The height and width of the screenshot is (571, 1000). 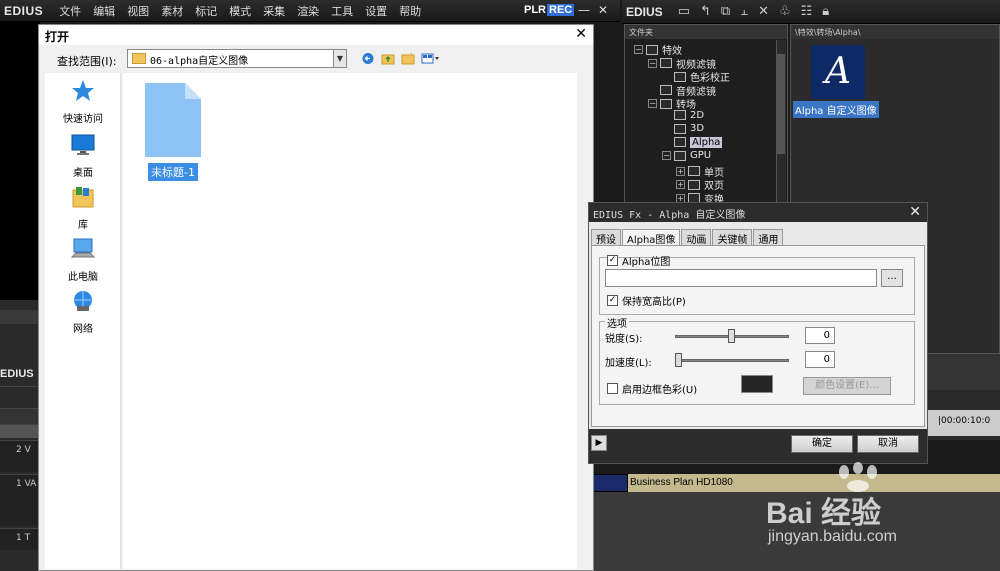 I want to click on menu-settings: 设置, so click(x=376, y=11).